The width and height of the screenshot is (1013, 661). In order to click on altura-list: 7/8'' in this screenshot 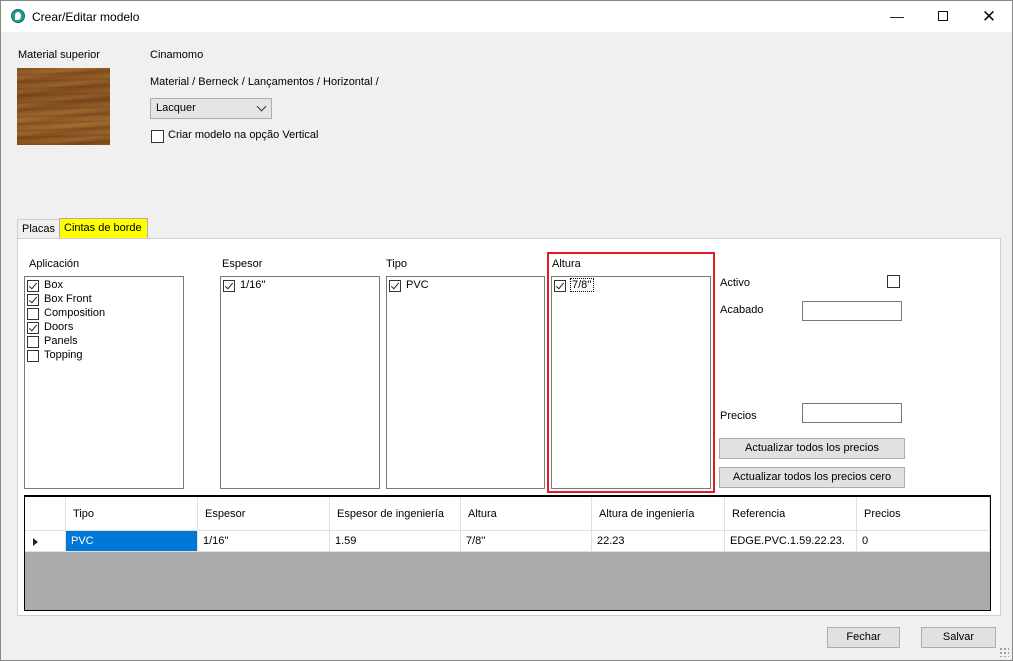, I will do `click(631, 382)`.